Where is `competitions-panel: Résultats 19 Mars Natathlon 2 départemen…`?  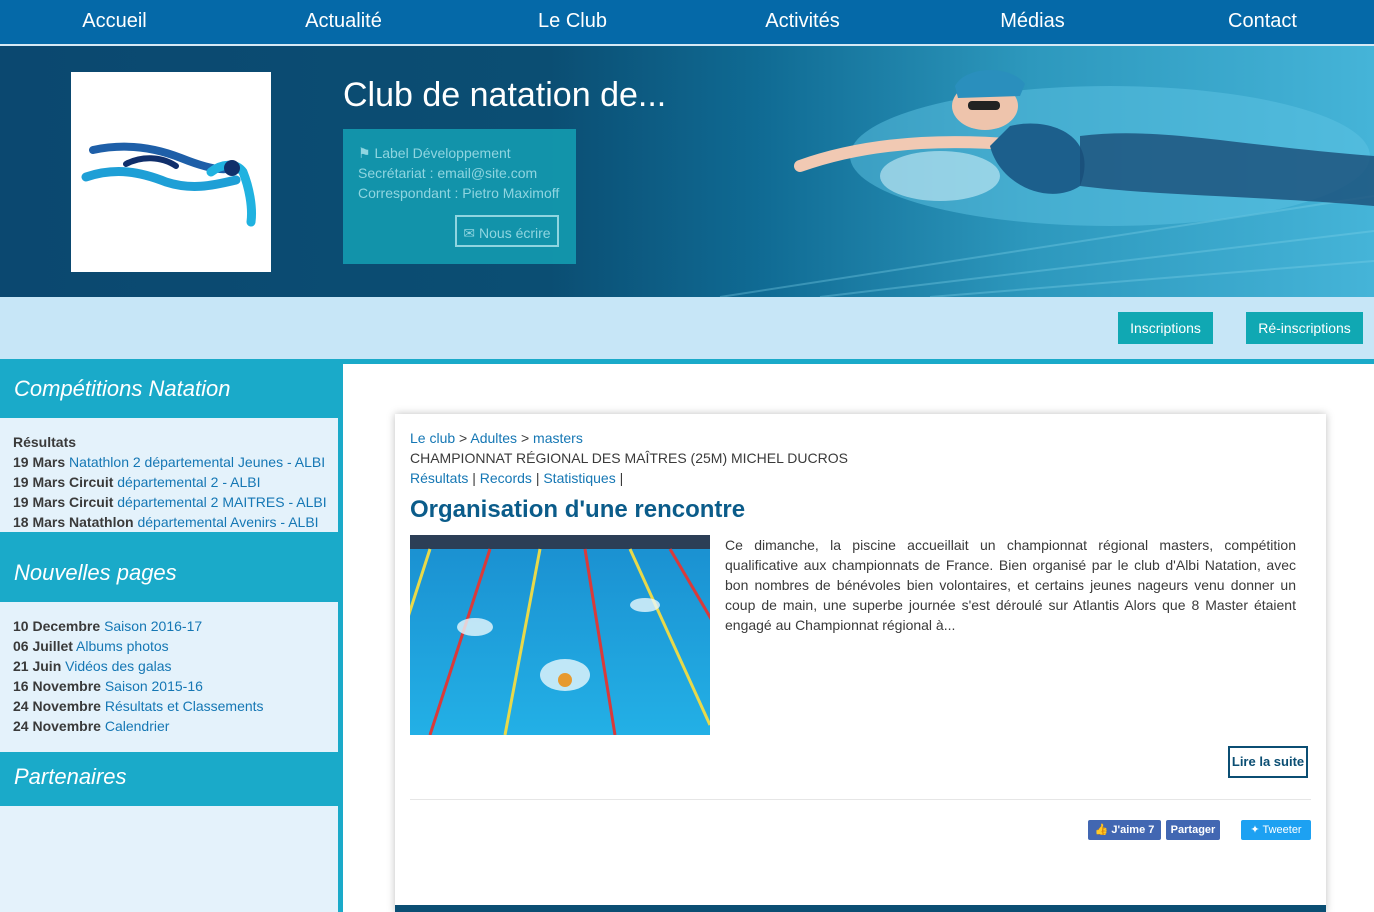
competitions-panel: Résultats 19 Mars Natathlon 2 départemen… is located at coordinates (169, 475).